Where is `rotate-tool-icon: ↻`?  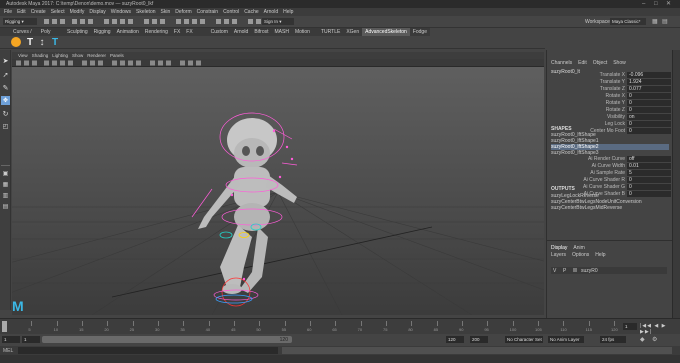
rotate-tool-icon: ↻ is located at coordinates (5, 113).